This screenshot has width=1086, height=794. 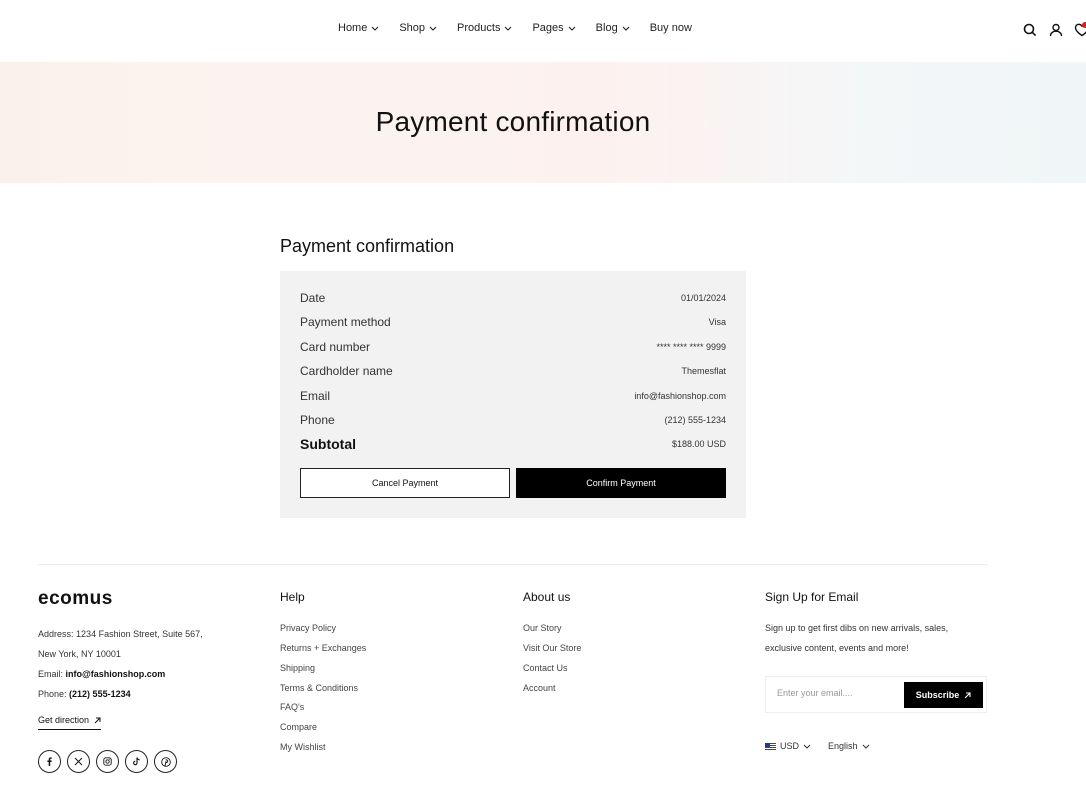 What do you see at coordinates (323, 648) in the screenshot?
I see `footer-link-returns: Returns + Exchanges` at bounding box center [323, 648].